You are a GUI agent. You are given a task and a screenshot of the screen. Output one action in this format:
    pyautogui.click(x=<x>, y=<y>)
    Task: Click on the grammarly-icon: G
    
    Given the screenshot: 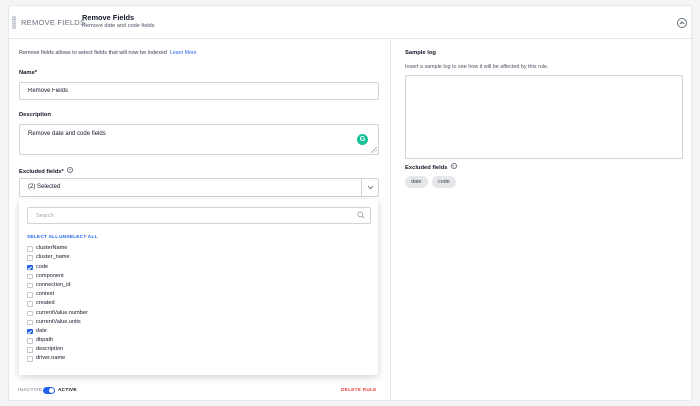 What is the action you would take?
    pyautogui.click(x=362, y=139)
    